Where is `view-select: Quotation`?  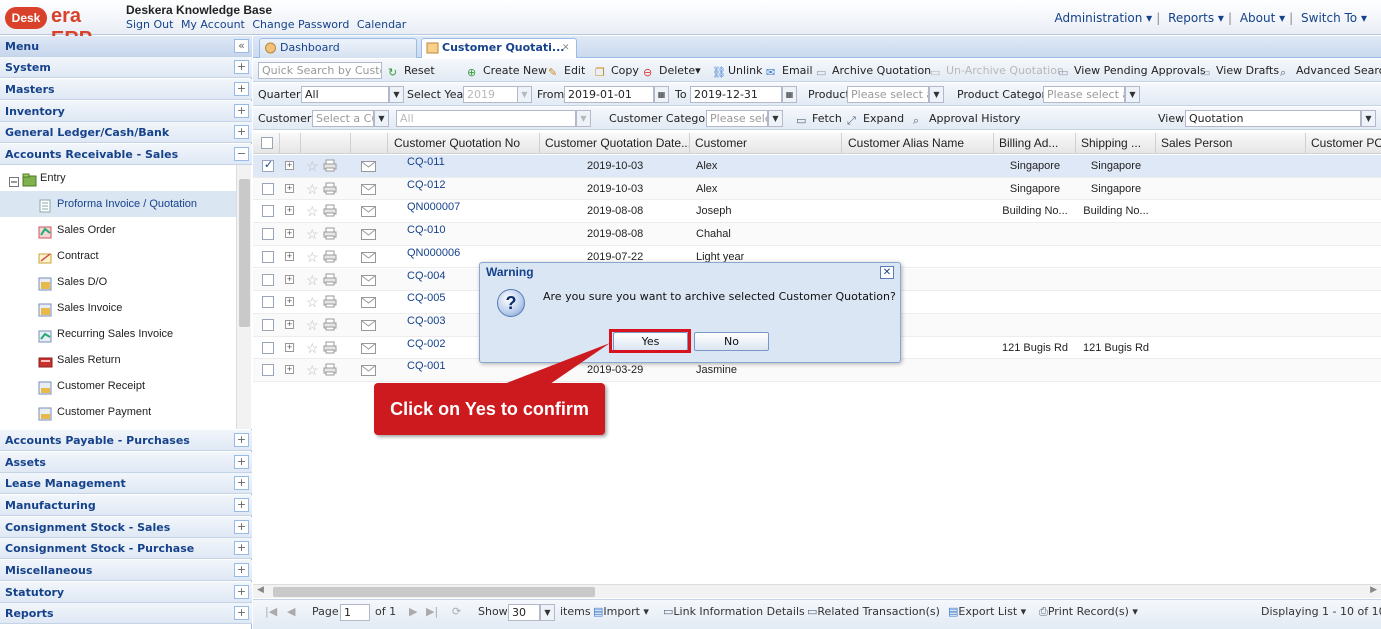
view-select: Quotation is located at coordinates (1273, 118).